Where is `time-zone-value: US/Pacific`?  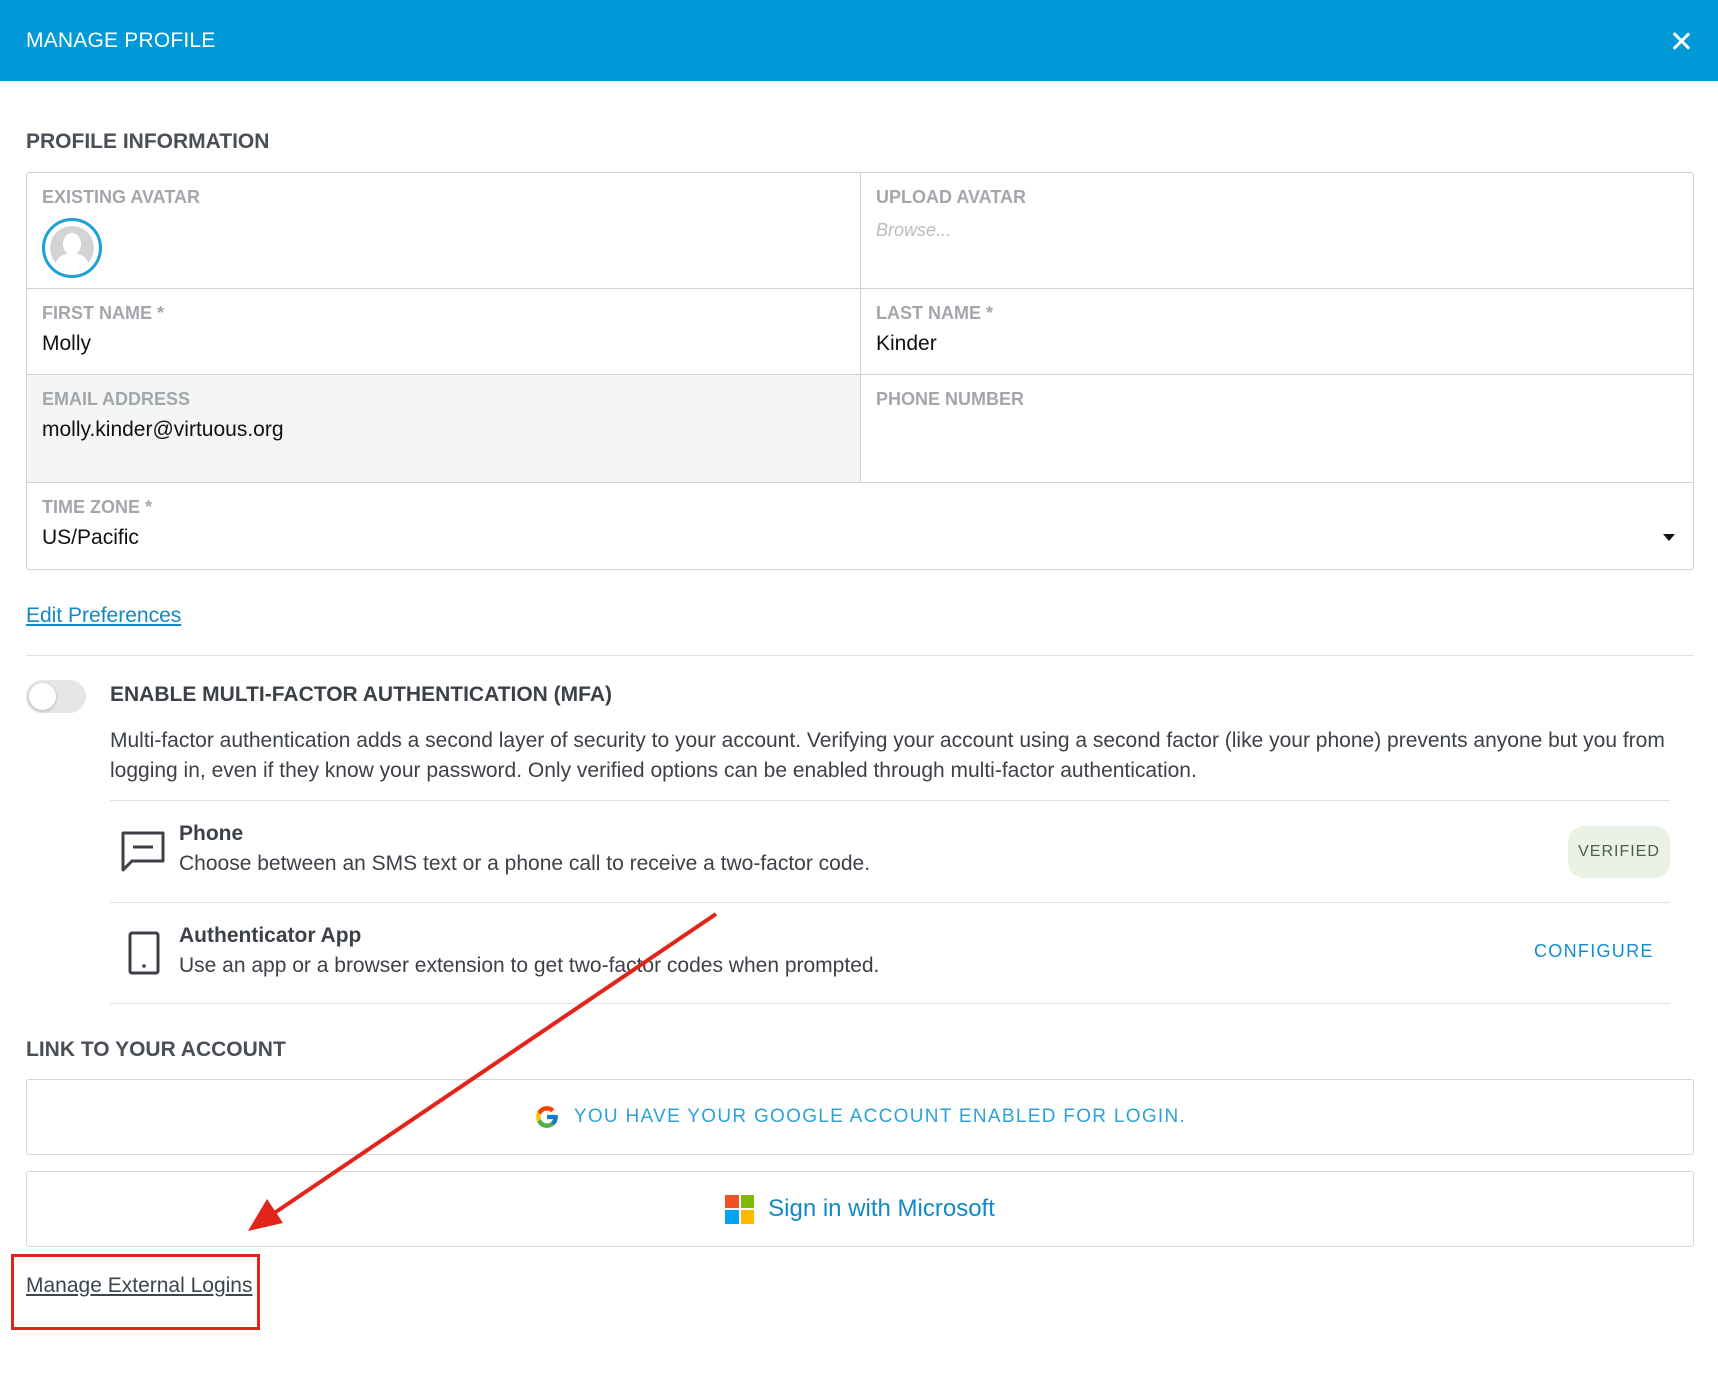
time-zone-value: US/Pacific is located at coordinates (861, 538).